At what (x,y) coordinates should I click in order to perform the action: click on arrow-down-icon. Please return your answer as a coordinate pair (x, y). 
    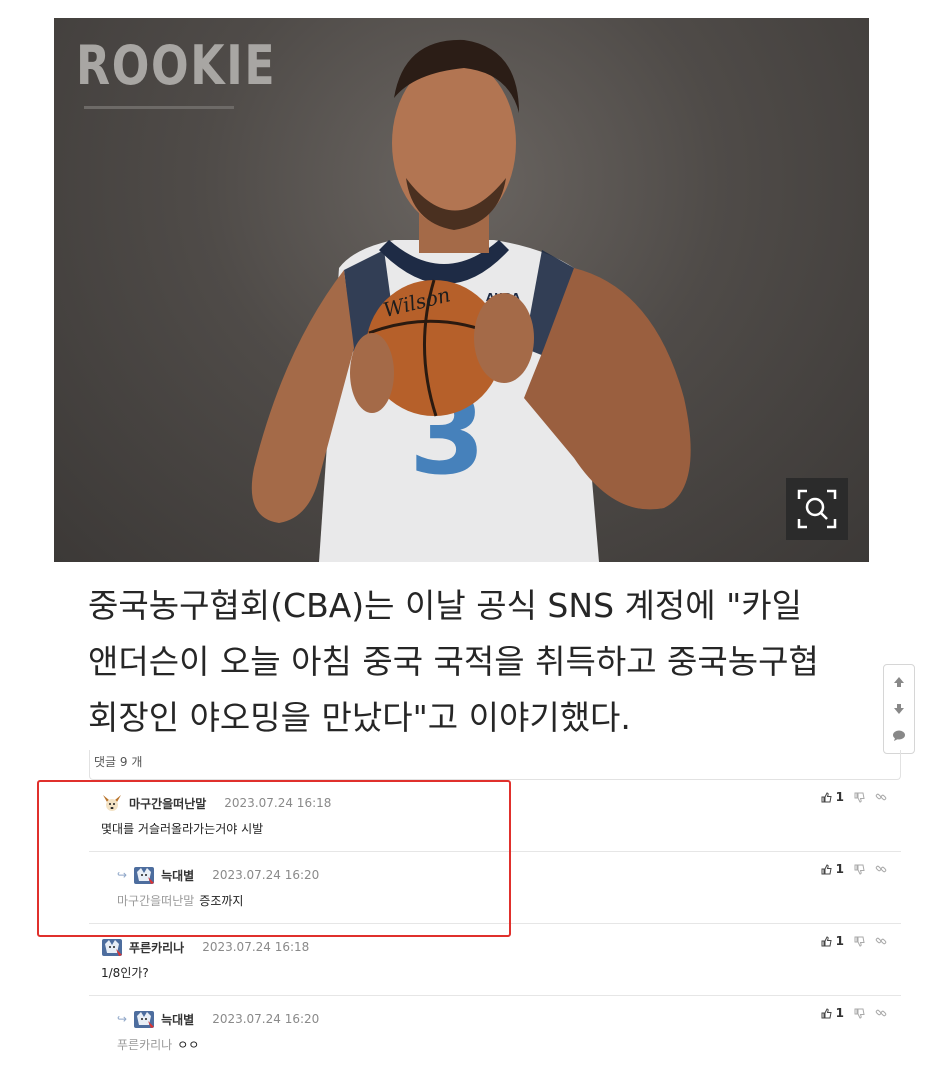
    Looking at the image, I should click on (899, 708).